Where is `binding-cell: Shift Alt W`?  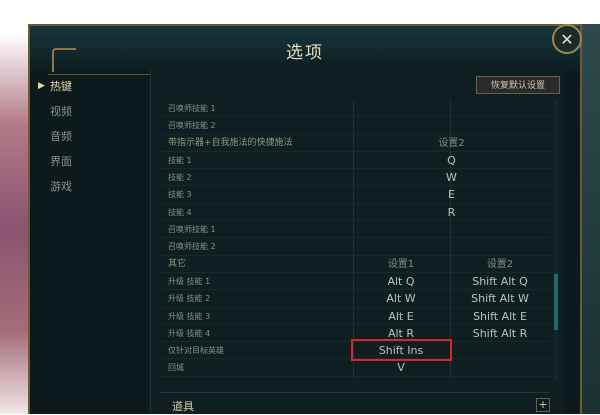
binding-cell: Shift Alt W is located at coordinates (500, 298).